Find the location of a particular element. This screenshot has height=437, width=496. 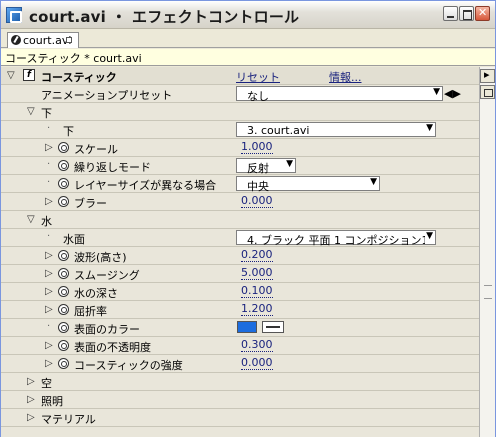

wave-height-value: 0.200 is located at coordinates (257, 255).